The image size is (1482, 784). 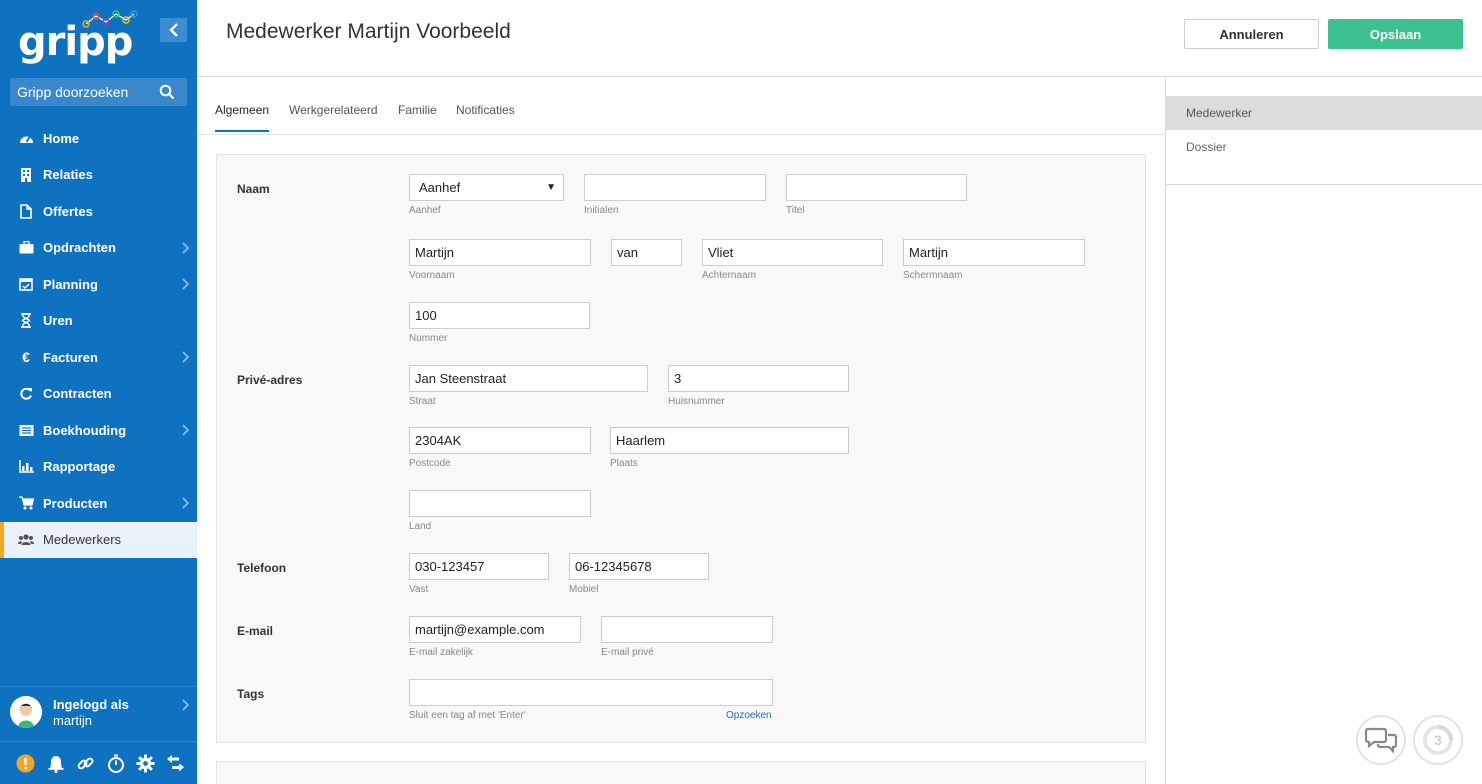 I want to click on tab-werkgerelateerd: Werkgerelateerd, so click(x=333, y=116).